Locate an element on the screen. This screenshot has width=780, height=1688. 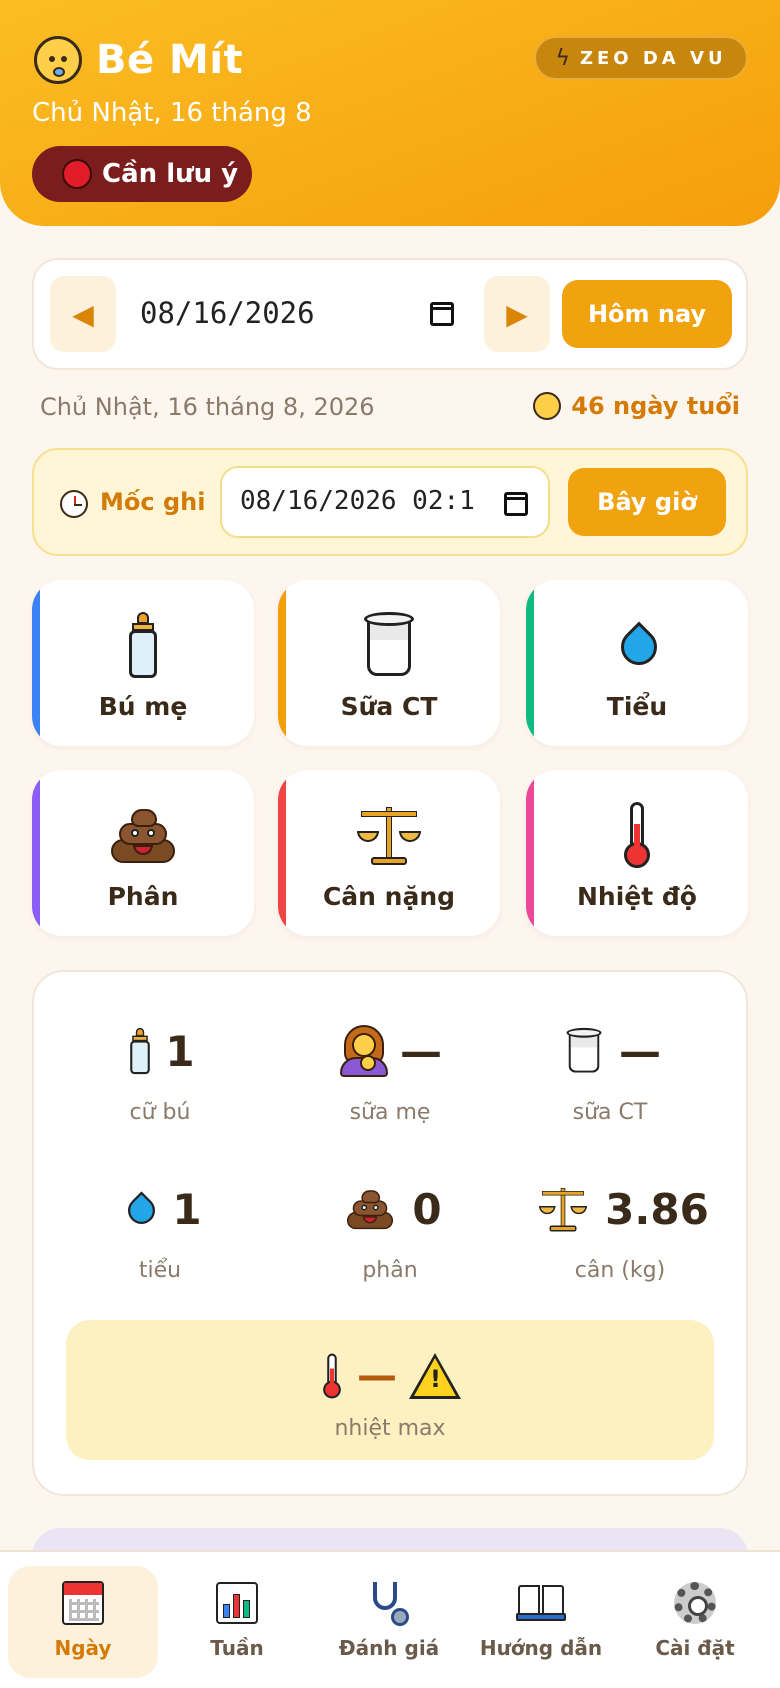
max-temperature-label: nhiệt max is located at coordinates (390, 1428).